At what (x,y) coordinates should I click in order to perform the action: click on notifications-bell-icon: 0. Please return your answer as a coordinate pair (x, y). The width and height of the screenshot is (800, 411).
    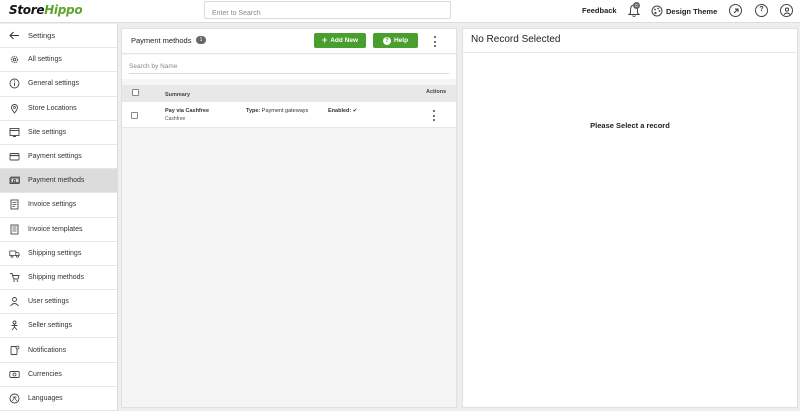
    Looking at the image, I should click on (634, 10).